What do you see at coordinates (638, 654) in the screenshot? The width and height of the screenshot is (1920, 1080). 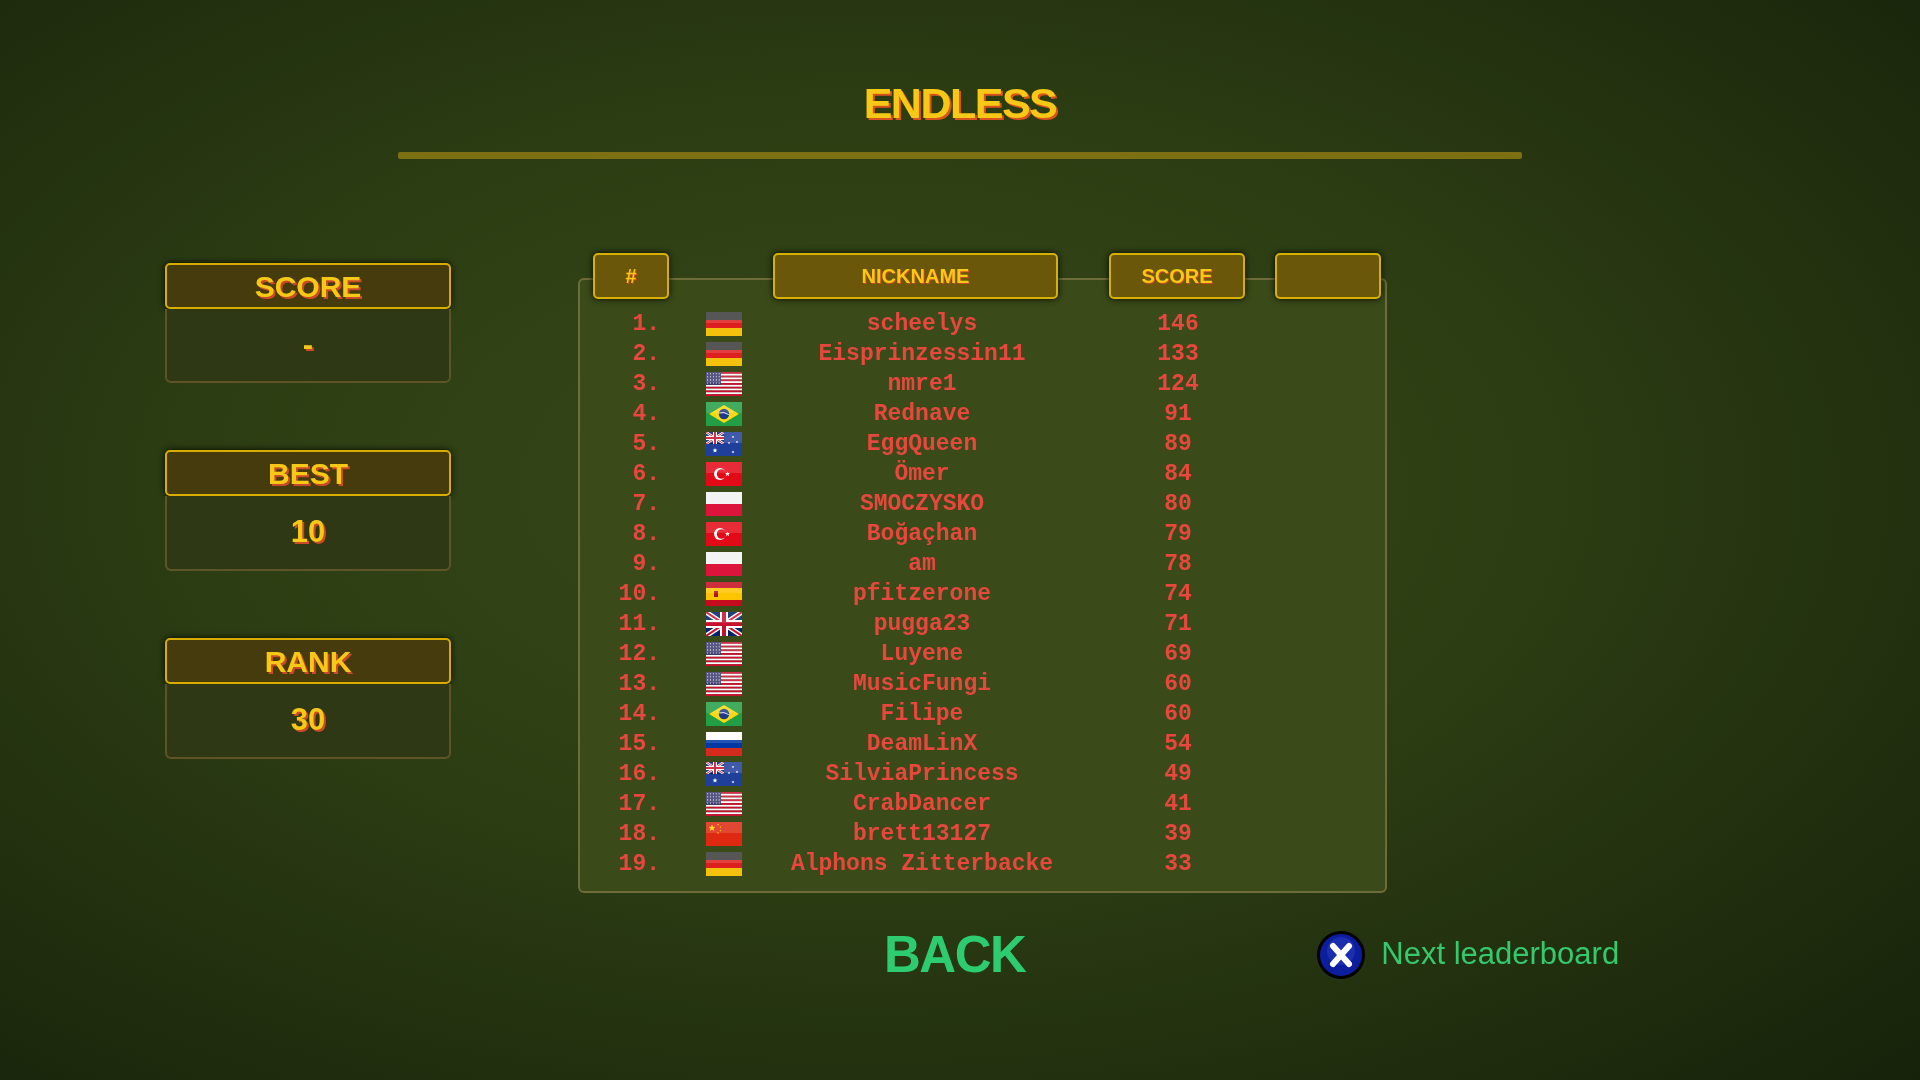 I see `rank-cell-text: 12.` at bounding box center [638, 654].